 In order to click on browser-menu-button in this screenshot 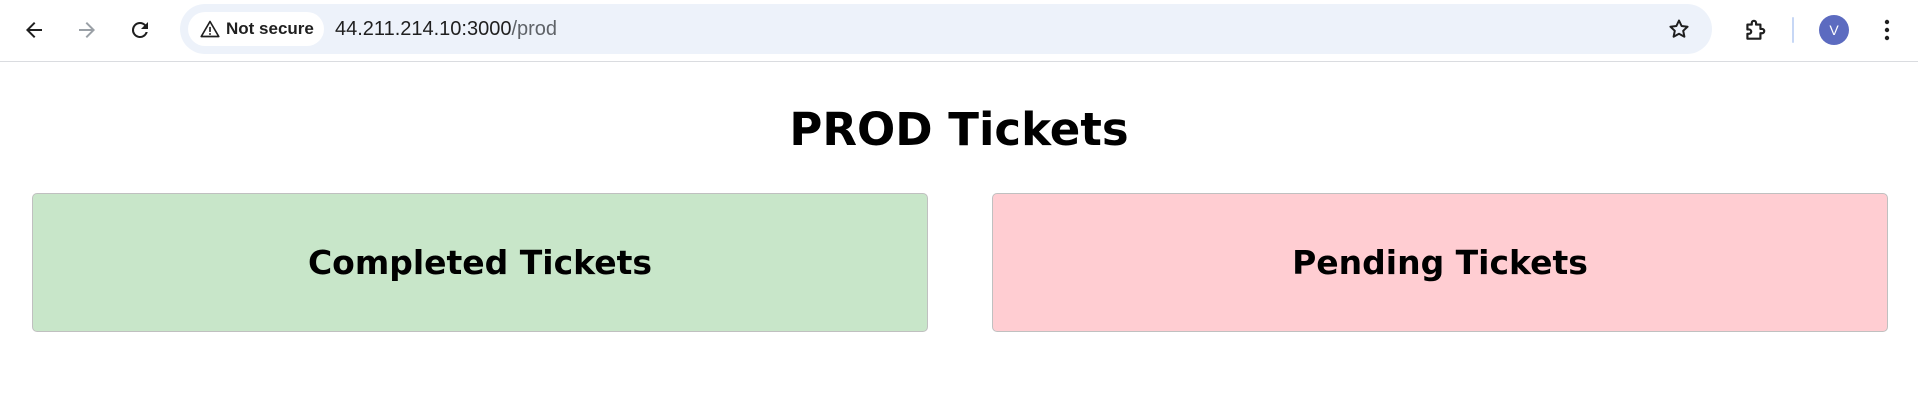, I will do `click(1887, 30)`.